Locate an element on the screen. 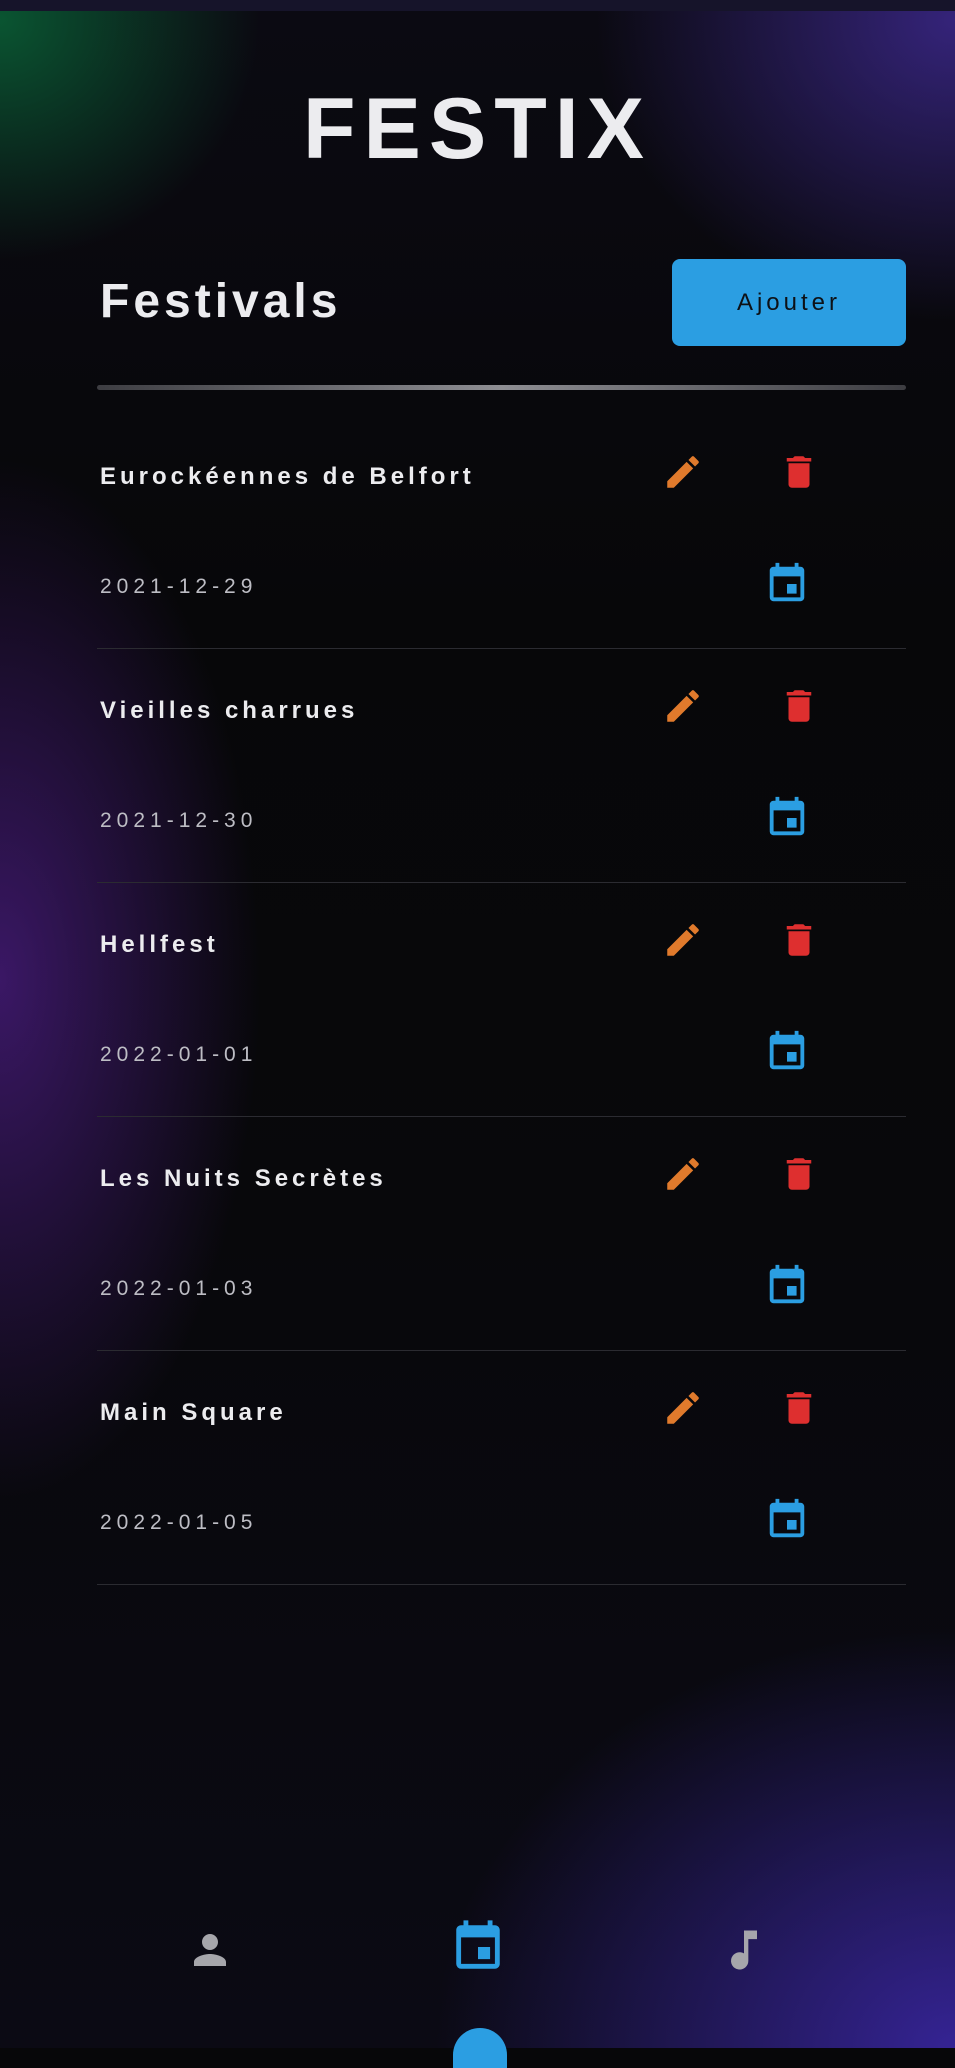 This screenshot has height=2068, width=955. active-tab-indicator is located at coordinates (480, 2048).